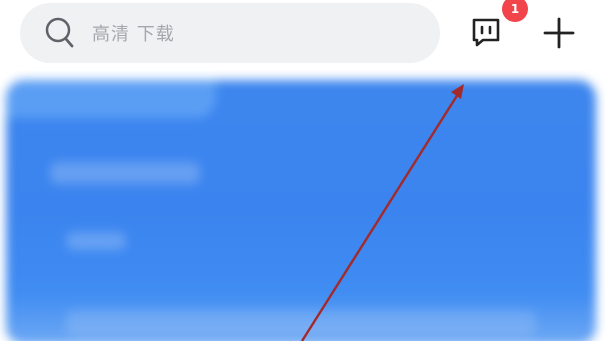 The height and width of the screenshot is (341, 605). What do you see at coordinates (515, 11) in the screenshot?
I see `notification-badge: 1` at bounding box center [515, 11].